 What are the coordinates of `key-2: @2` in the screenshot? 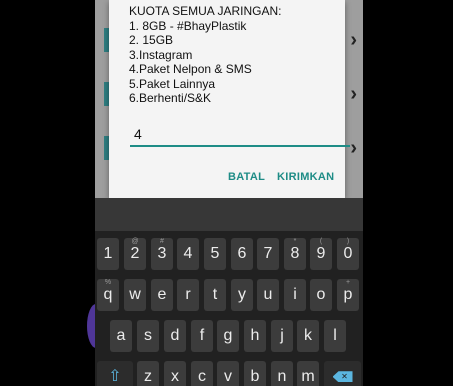 It's located at (135, 254).